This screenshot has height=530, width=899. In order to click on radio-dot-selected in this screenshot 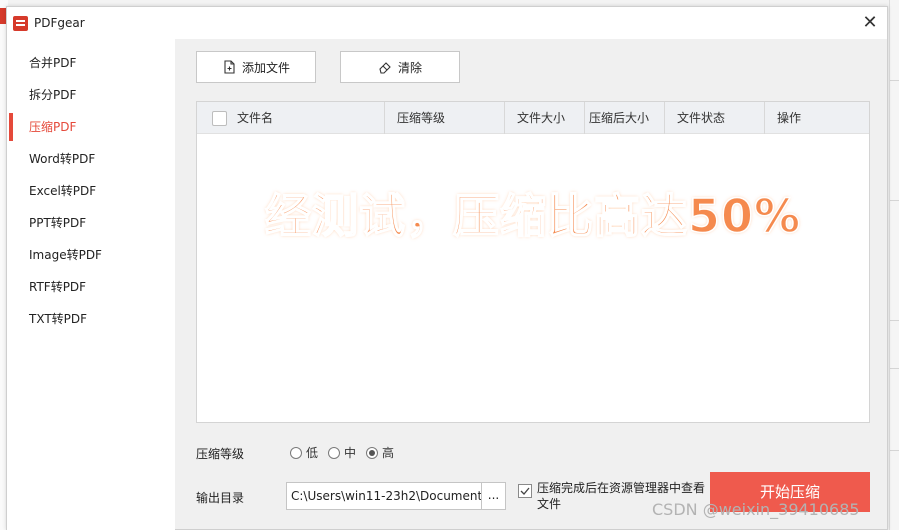, I will do `click(372, 452)`.